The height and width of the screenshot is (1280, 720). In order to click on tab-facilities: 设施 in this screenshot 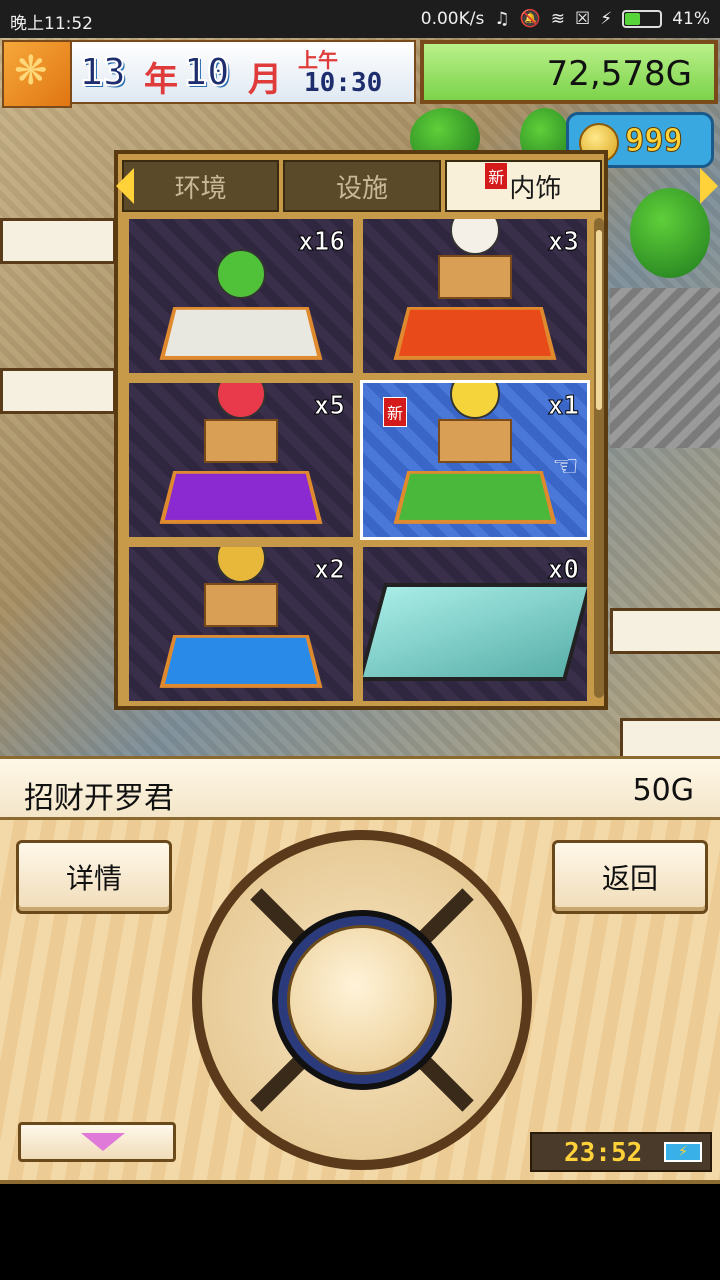, I will do `click(361, 186)`.